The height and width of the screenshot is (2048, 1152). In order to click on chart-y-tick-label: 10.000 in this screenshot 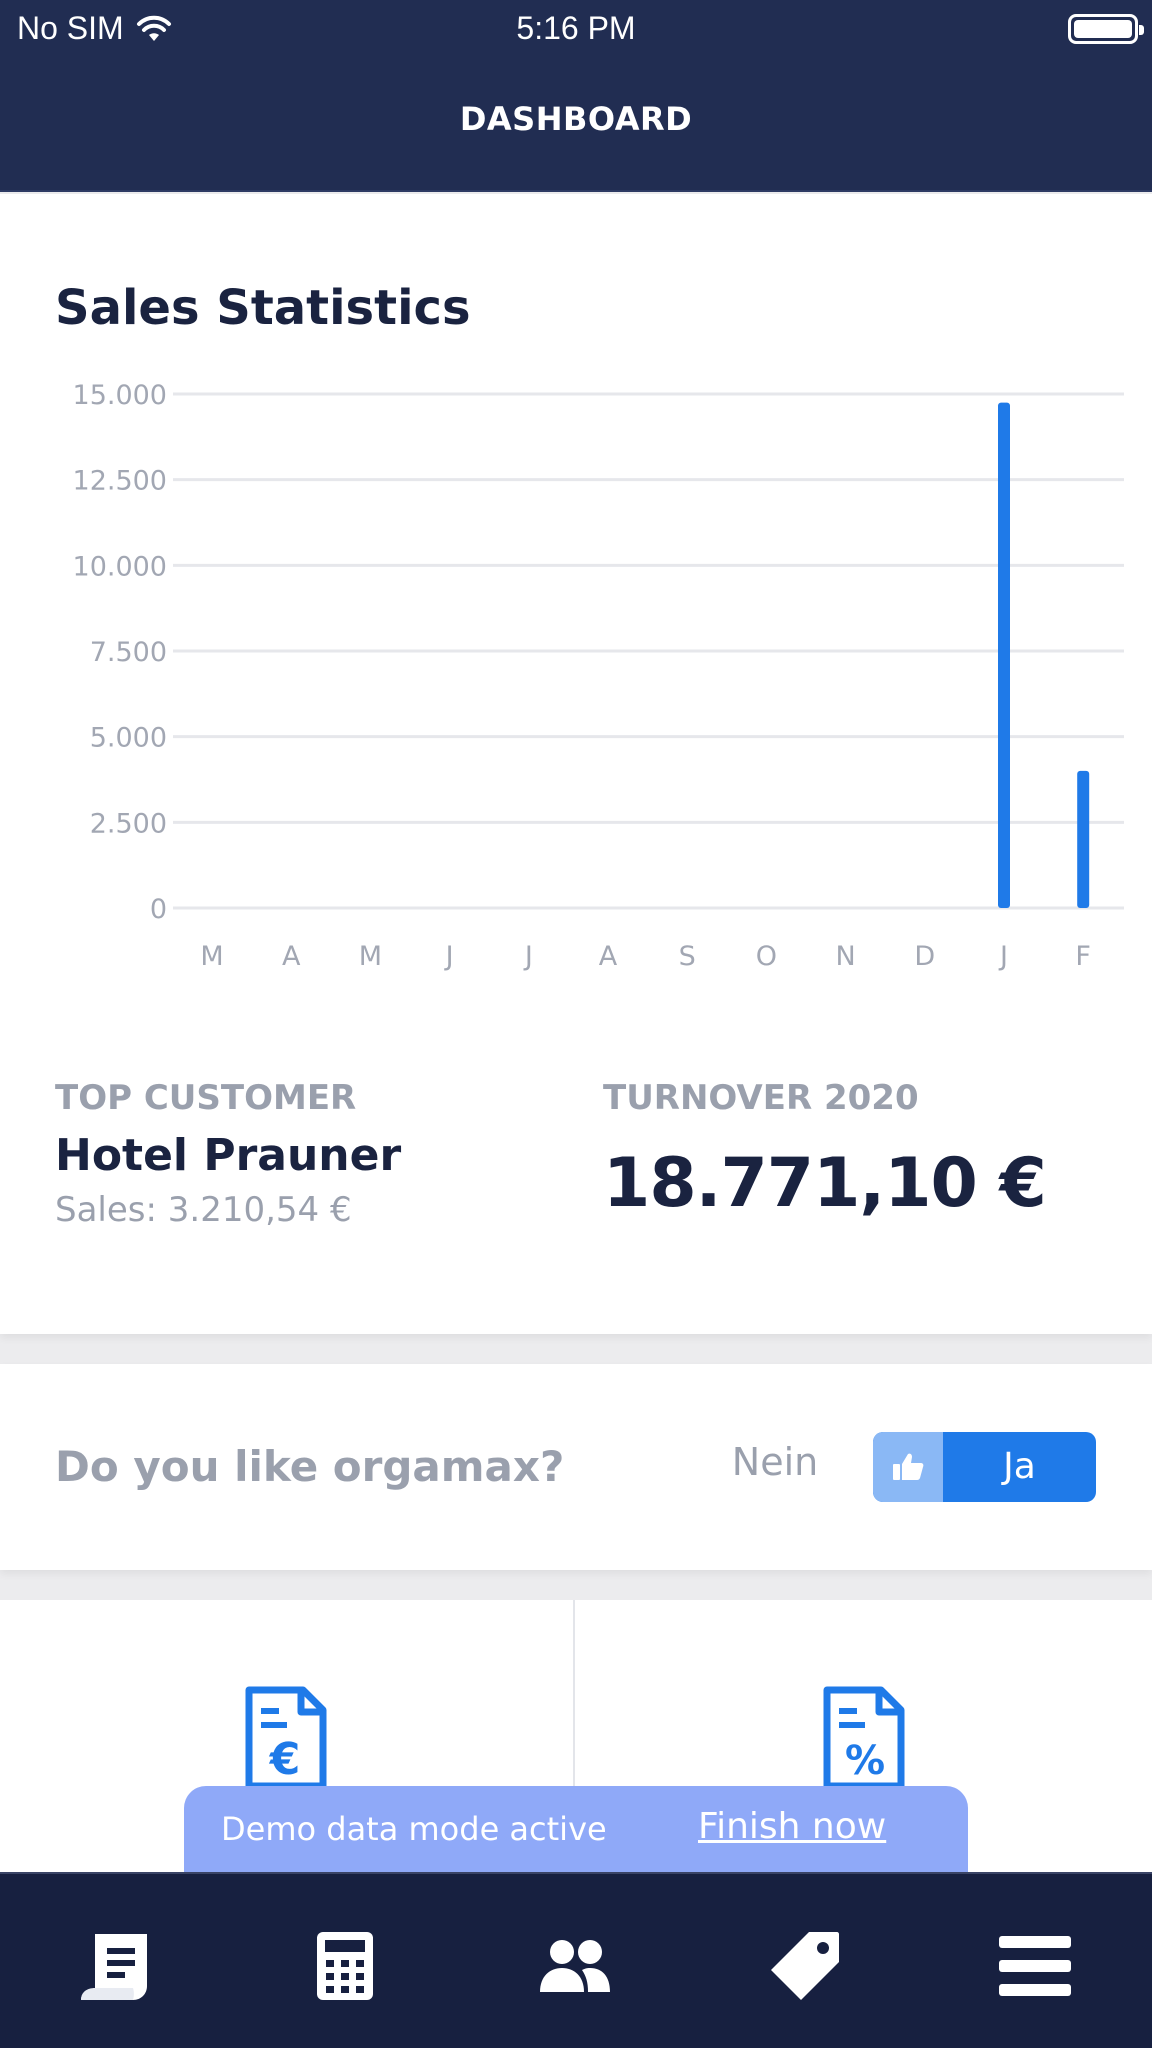, I will do `click(120, 566)`.